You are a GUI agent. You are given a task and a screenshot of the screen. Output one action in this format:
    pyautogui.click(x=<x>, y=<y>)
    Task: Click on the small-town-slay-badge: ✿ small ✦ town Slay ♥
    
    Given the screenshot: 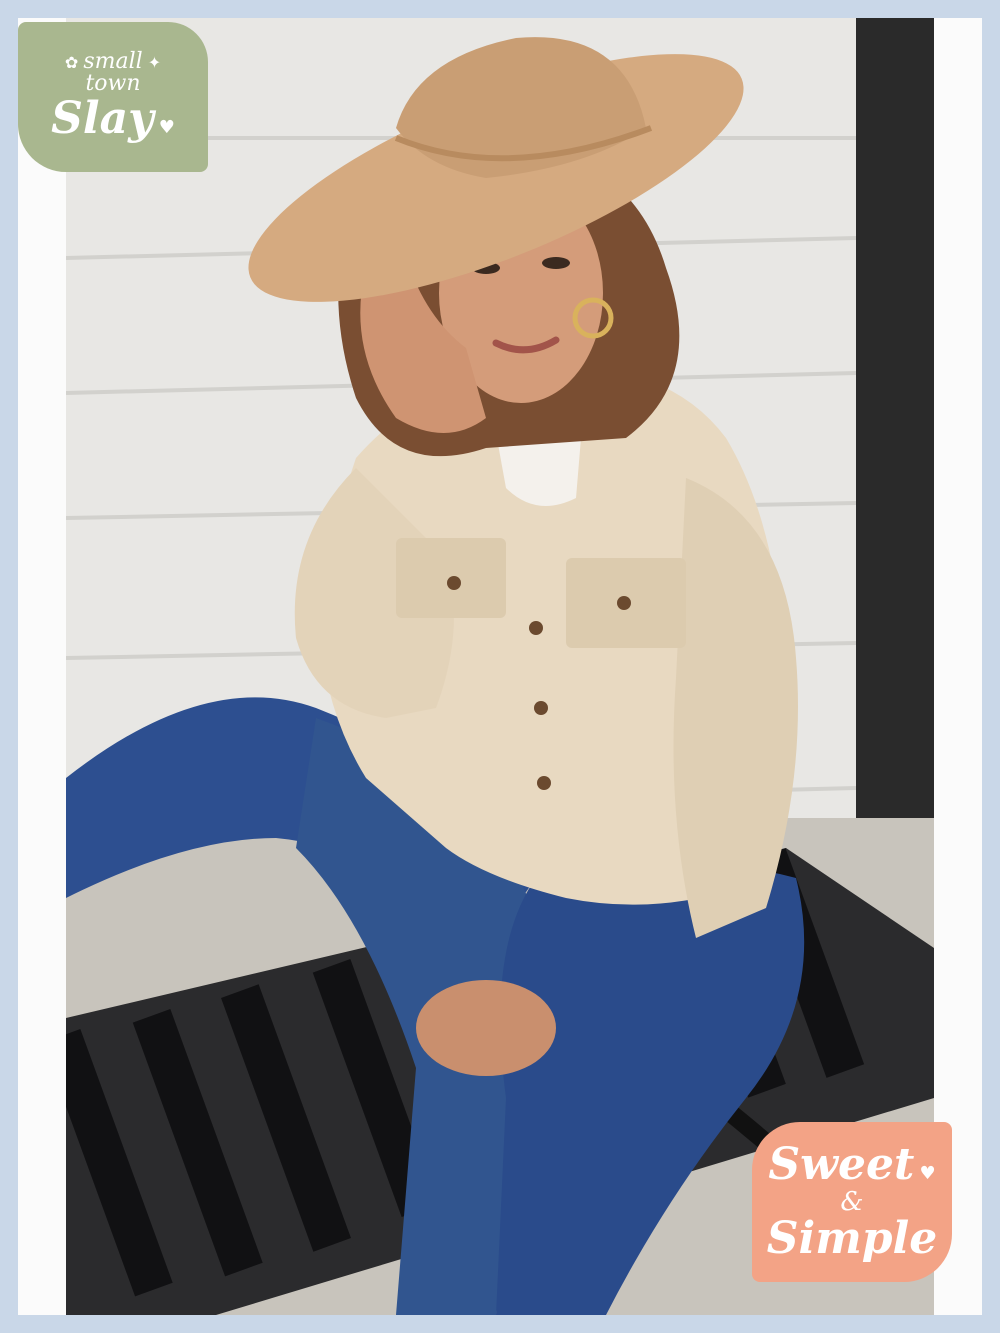 What is the action you would take?
    pyautogui.click(x=113, y=97)
    